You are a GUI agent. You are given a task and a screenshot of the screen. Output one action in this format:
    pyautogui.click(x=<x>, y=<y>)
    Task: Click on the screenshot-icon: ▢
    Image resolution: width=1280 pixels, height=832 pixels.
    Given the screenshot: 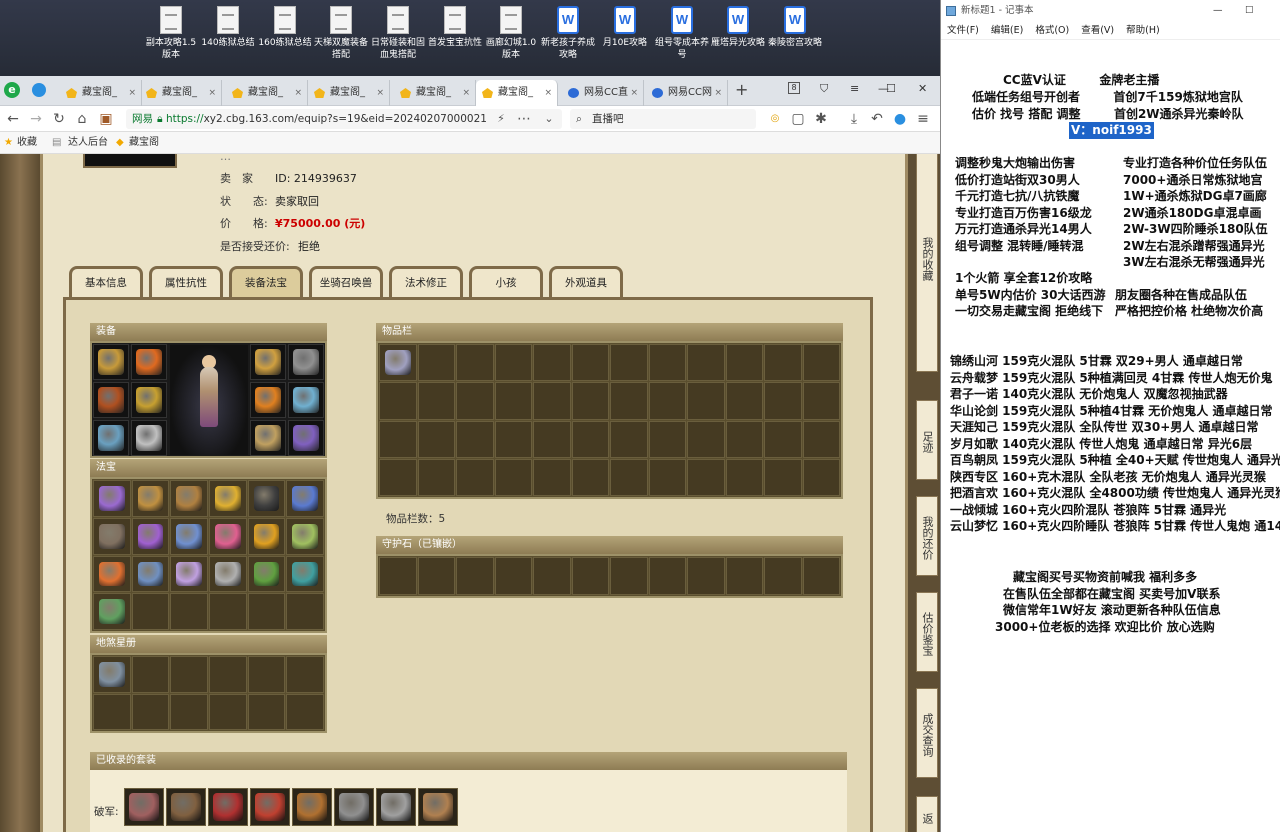 What is the action you would take?
    pyautogui.click(x=798, y=119)
    